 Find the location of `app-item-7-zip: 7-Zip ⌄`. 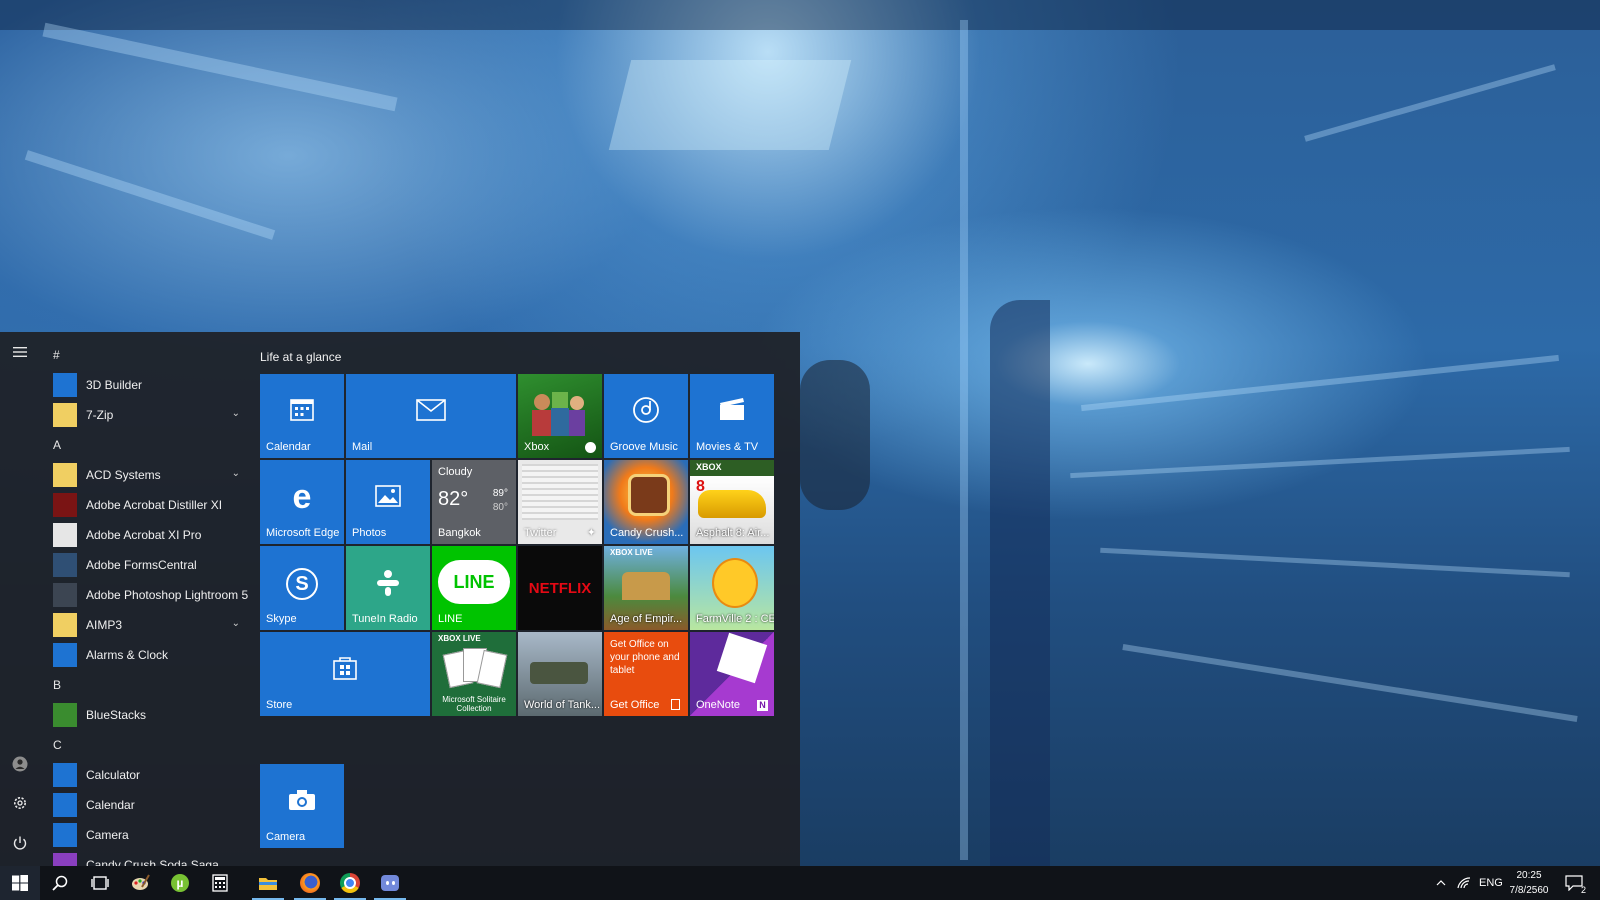

app-item-7-zip: 7-Zip ⌄ is located at coordinates (148, 415).